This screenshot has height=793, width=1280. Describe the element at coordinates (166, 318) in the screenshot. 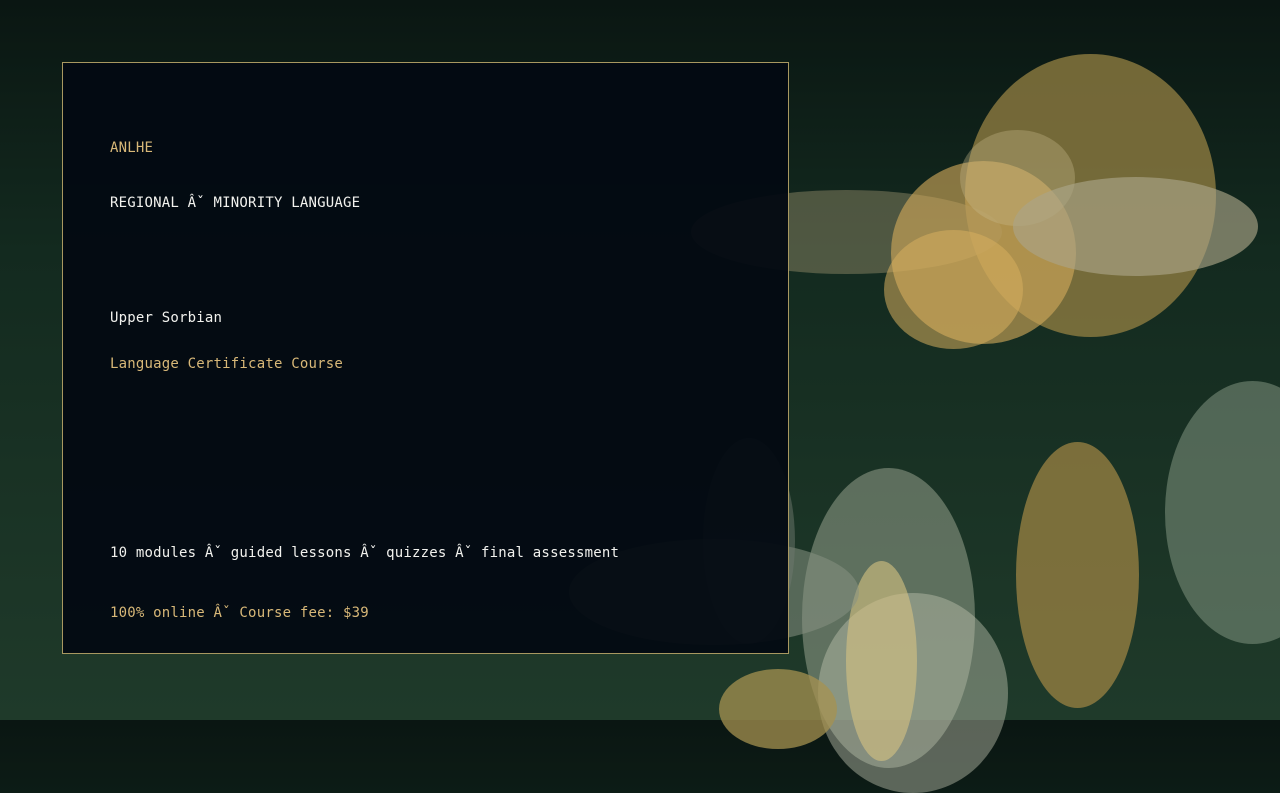

I see `course-language-title: Upper Sorbian` at that location.